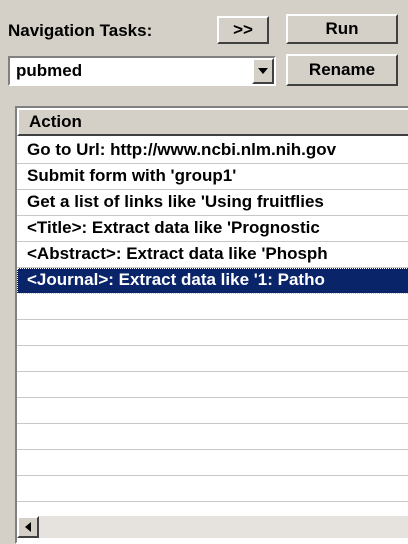  What do you see at coordinates (212, 229) in the screenshot?
I see `action-row: <Title>: Extract data like 'Prognostic` at bounding box center [212, 229].